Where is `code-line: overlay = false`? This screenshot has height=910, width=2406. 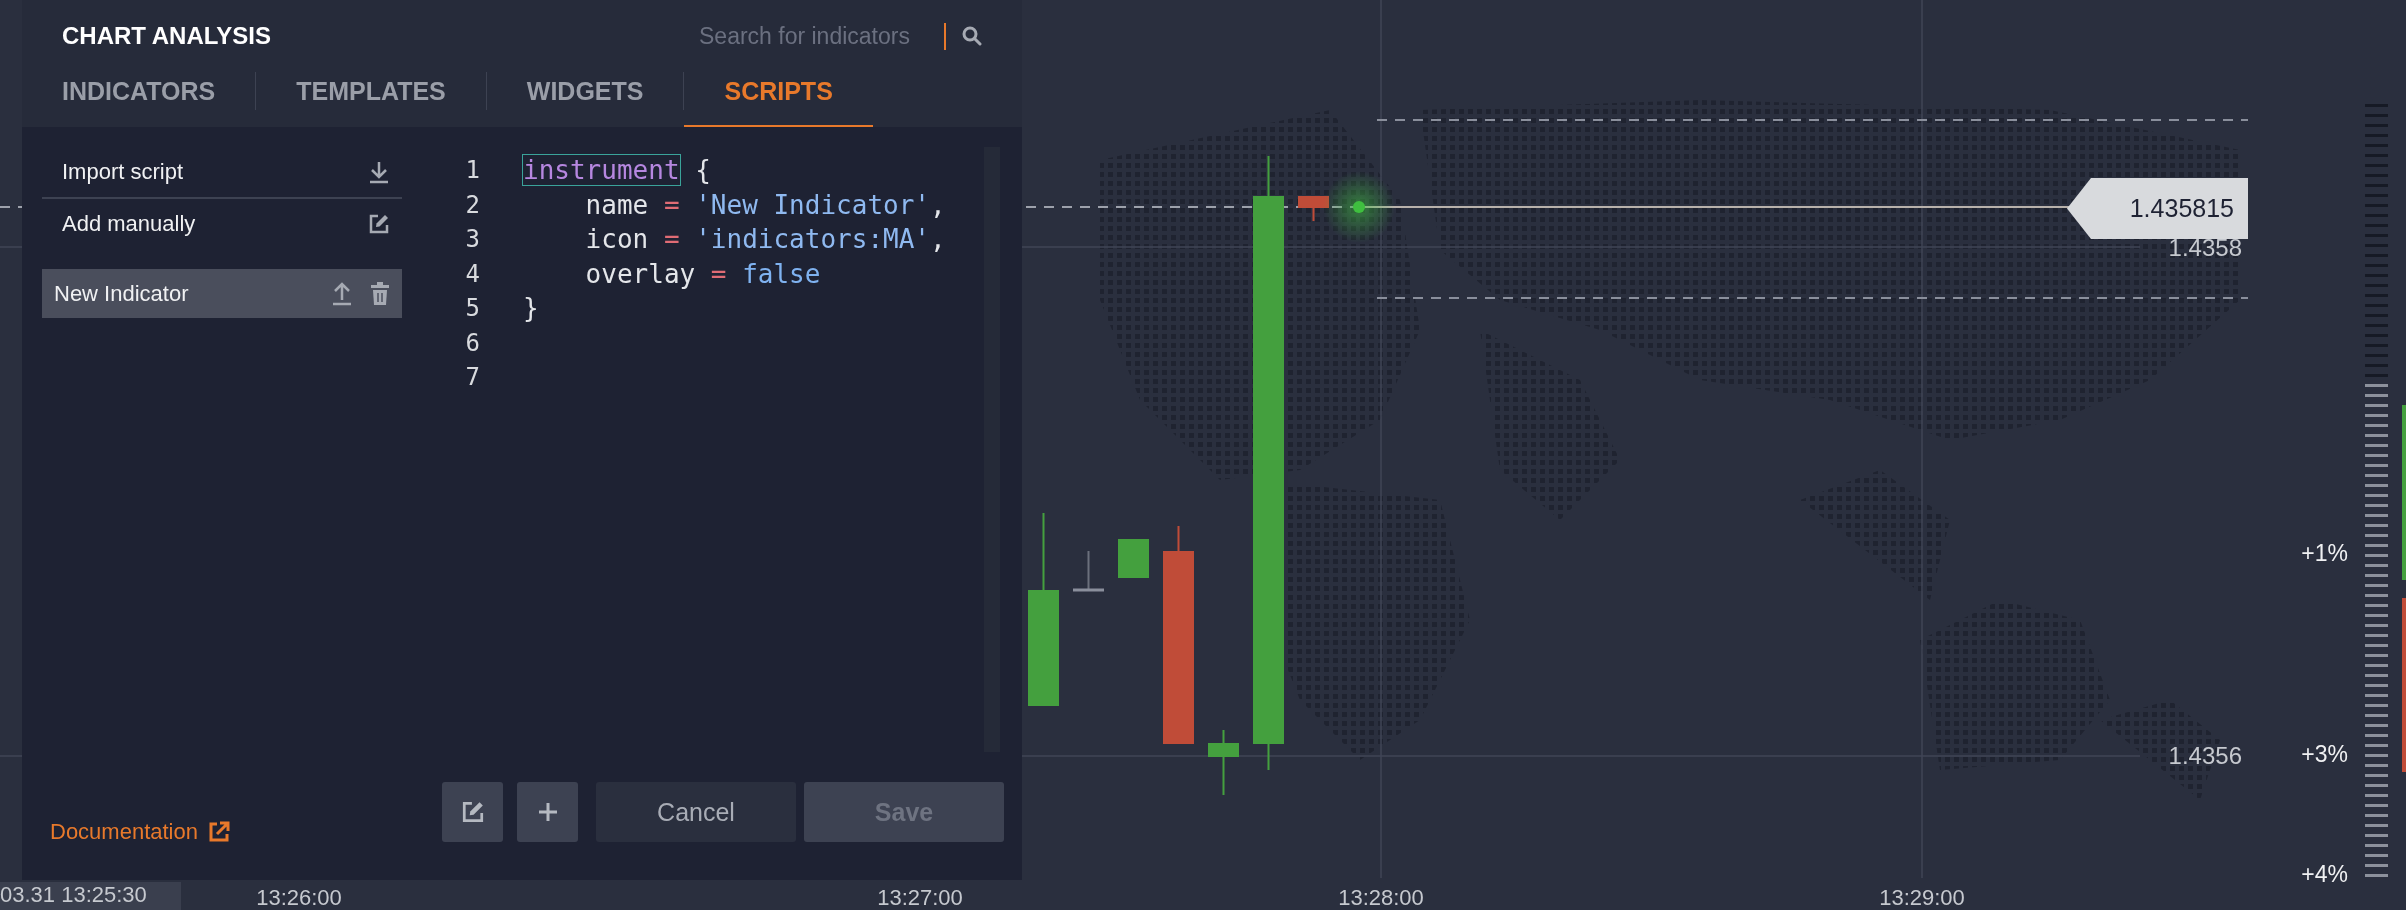 code-line: overlay = false is located at coordinates (702, 273).